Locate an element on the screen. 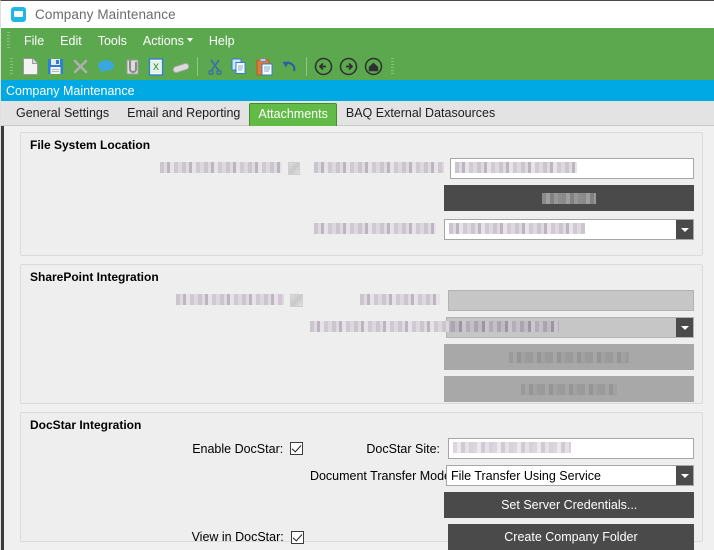 This screenshot has height=550, width=714. docstar-view-label: View in DocStar: is located at coordinates (237, 537).